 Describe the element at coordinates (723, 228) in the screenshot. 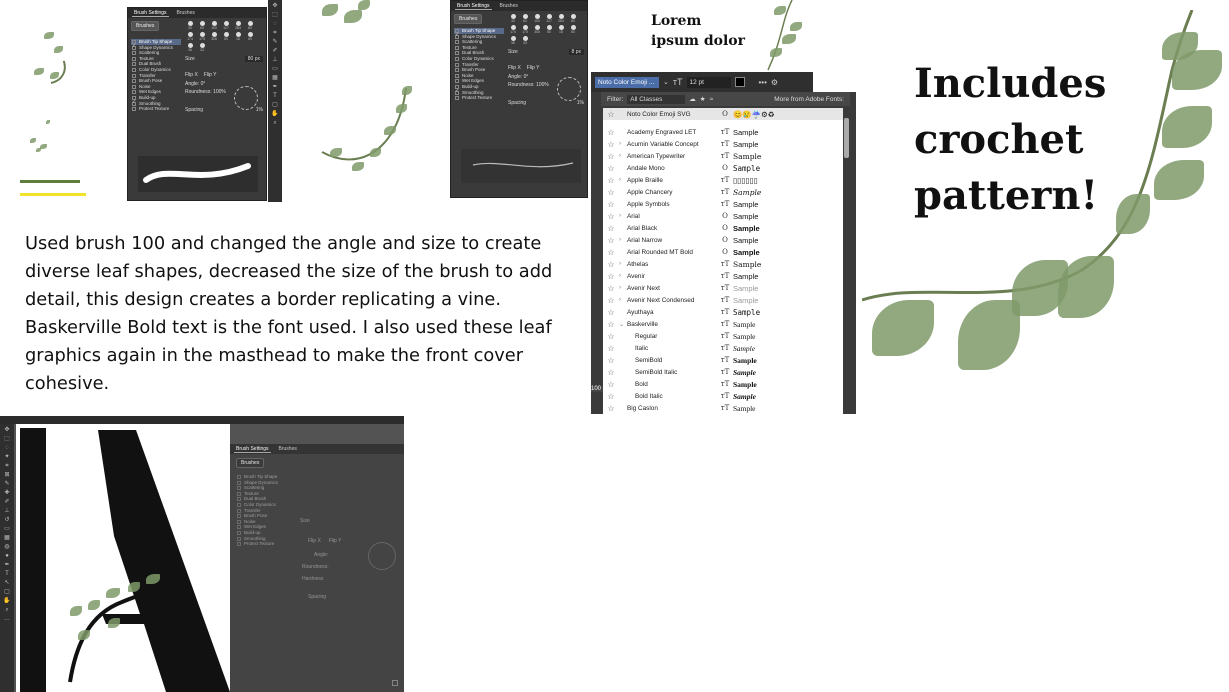

I see `font-row: ☆ Arial Black O Sample` at that location.